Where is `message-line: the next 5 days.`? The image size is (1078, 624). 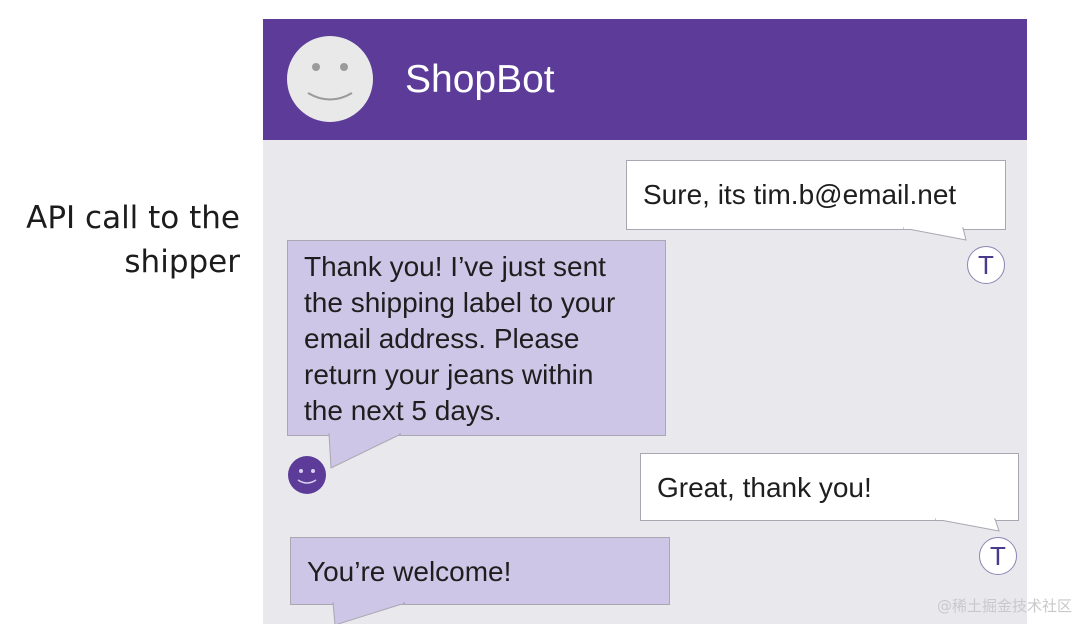 message-line: the next 5 days. is located at coordinates (403, 410).